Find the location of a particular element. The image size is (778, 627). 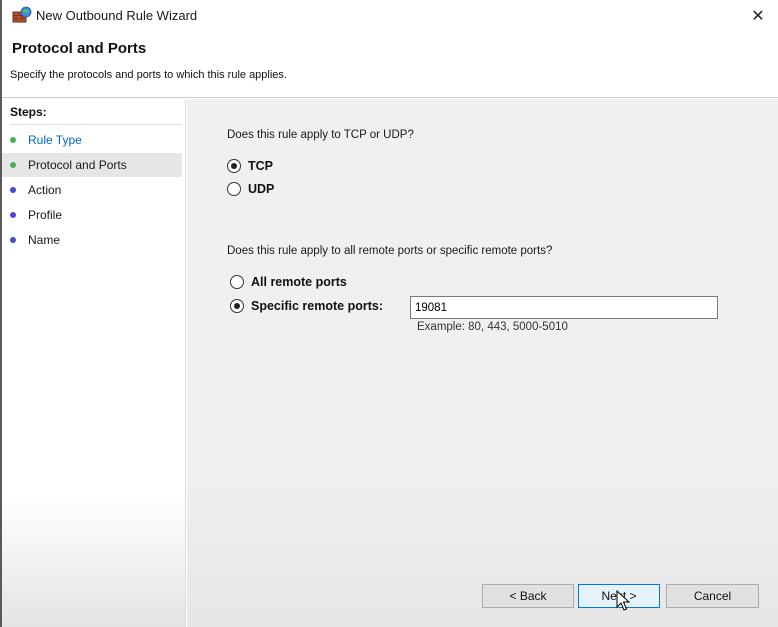

udp-label: UDP is located at coordinates (261, 189).